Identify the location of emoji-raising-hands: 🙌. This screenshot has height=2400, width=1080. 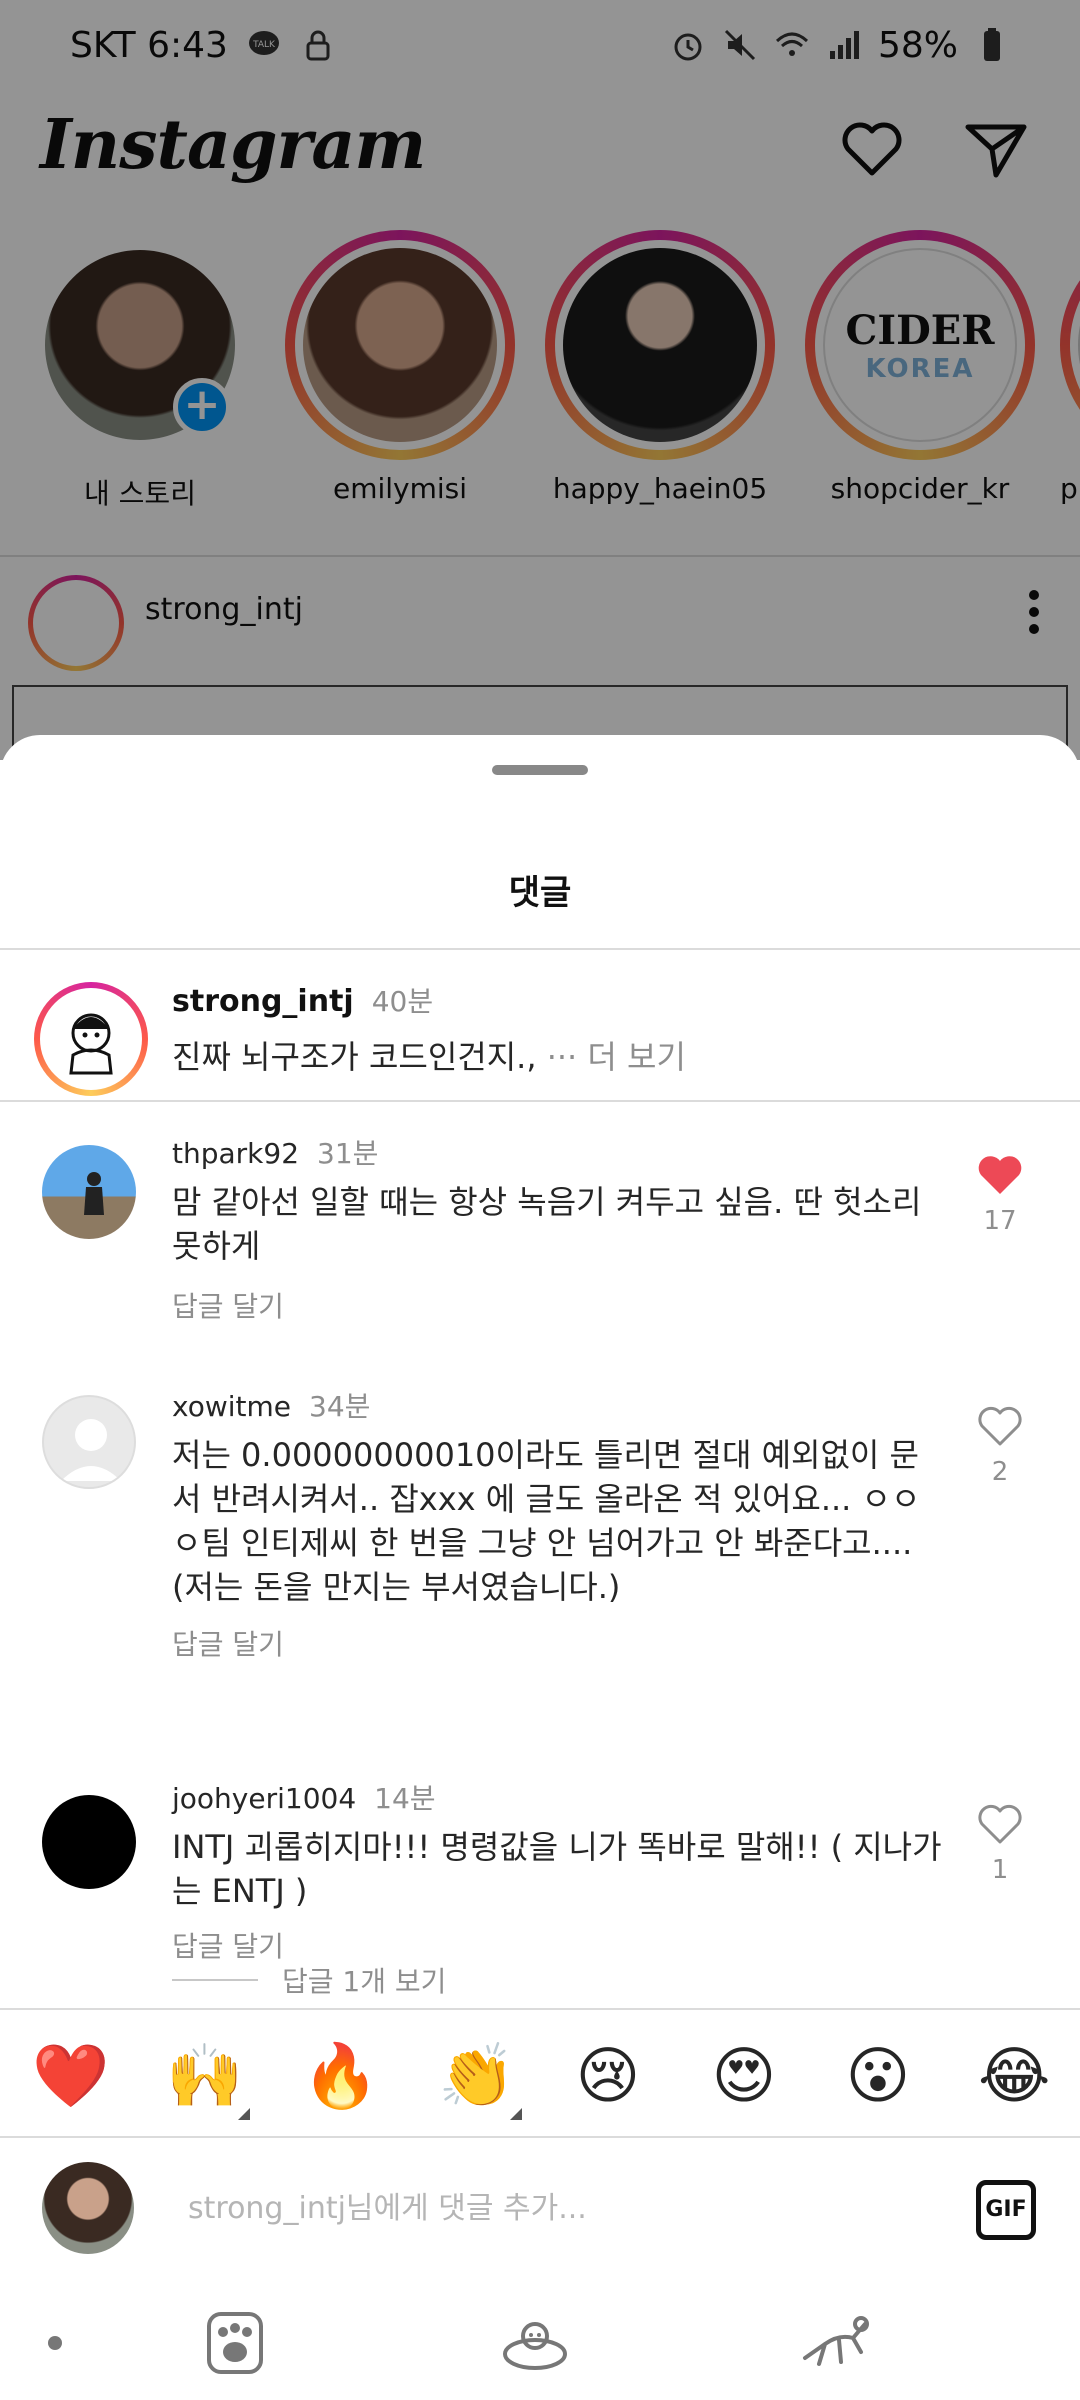
(208, 2080).